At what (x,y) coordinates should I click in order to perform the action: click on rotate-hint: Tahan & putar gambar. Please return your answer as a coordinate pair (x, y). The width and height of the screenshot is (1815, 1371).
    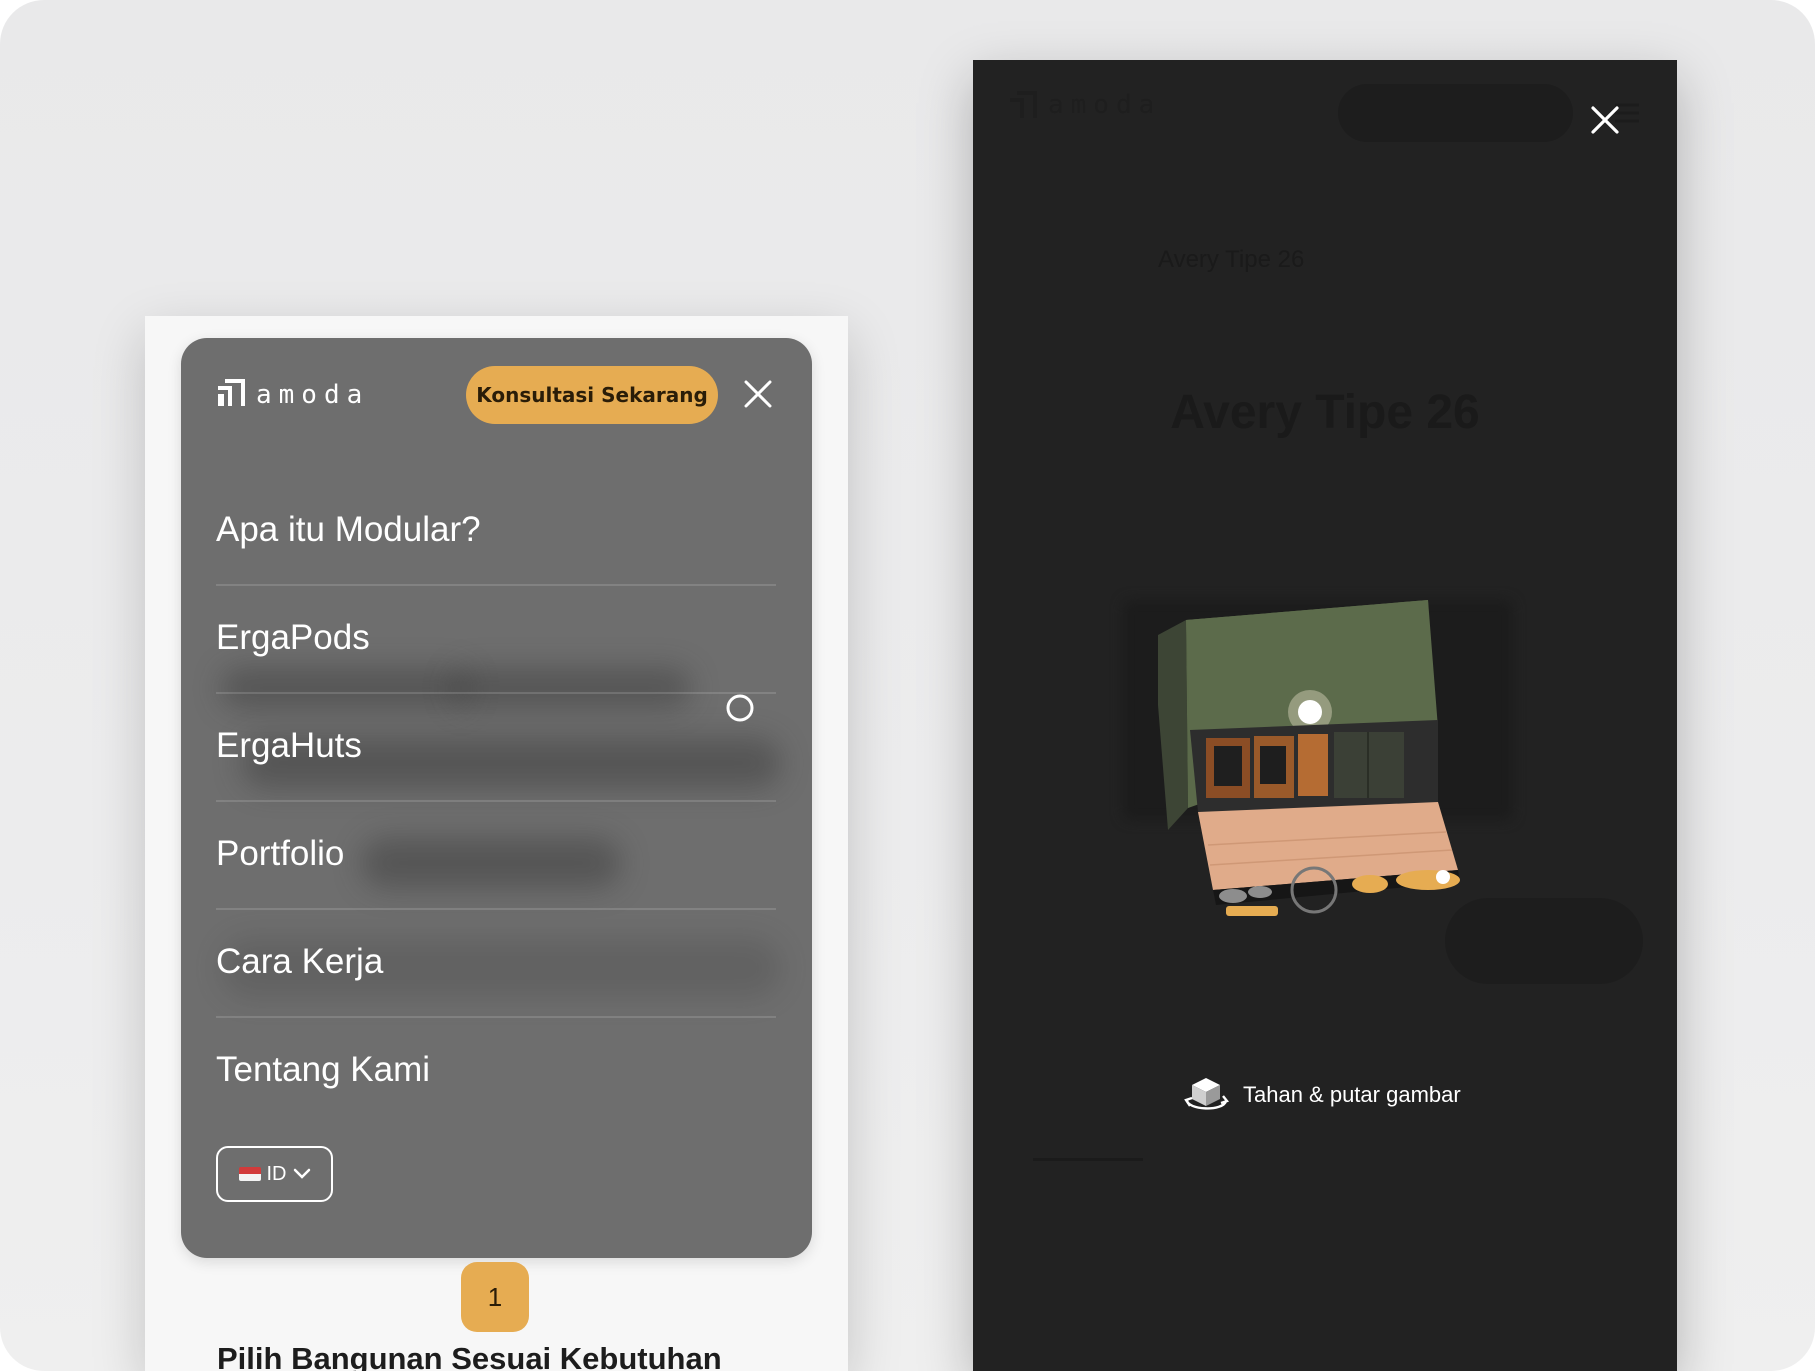
    Looking at the image, I should click on (1322, 1095).